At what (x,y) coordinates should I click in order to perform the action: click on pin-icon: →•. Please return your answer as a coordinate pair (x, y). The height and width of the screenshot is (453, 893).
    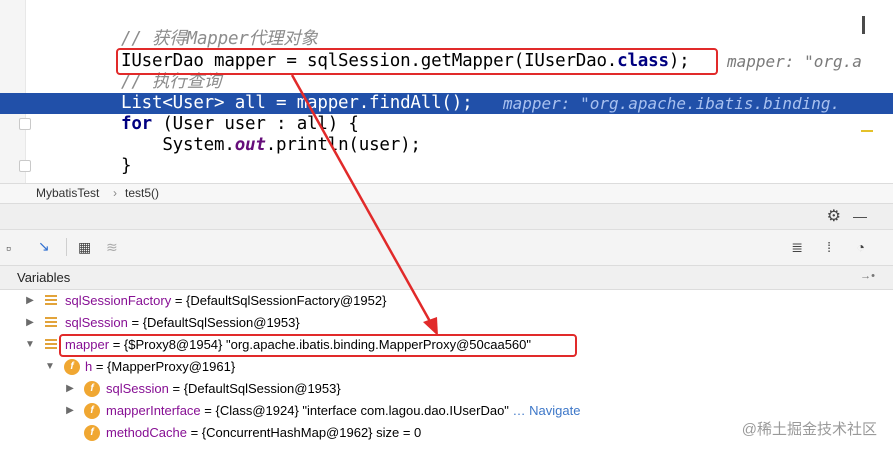
    Looking at the image, I should click on (867, 276).